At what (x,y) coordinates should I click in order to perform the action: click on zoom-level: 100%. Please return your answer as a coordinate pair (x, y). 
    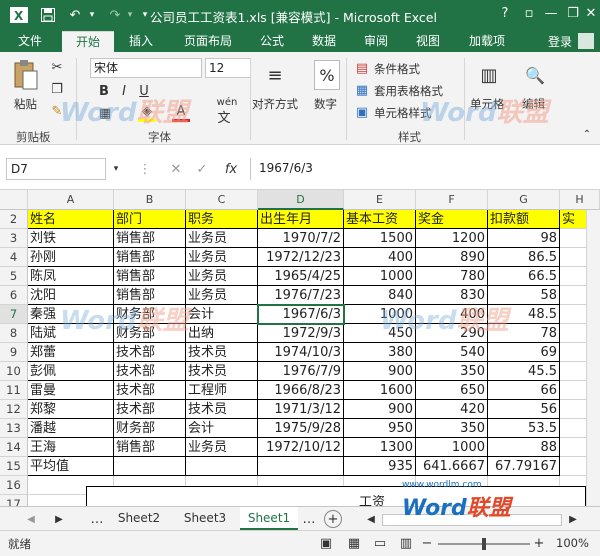
    Looking at the image, I should click on (572, 543).